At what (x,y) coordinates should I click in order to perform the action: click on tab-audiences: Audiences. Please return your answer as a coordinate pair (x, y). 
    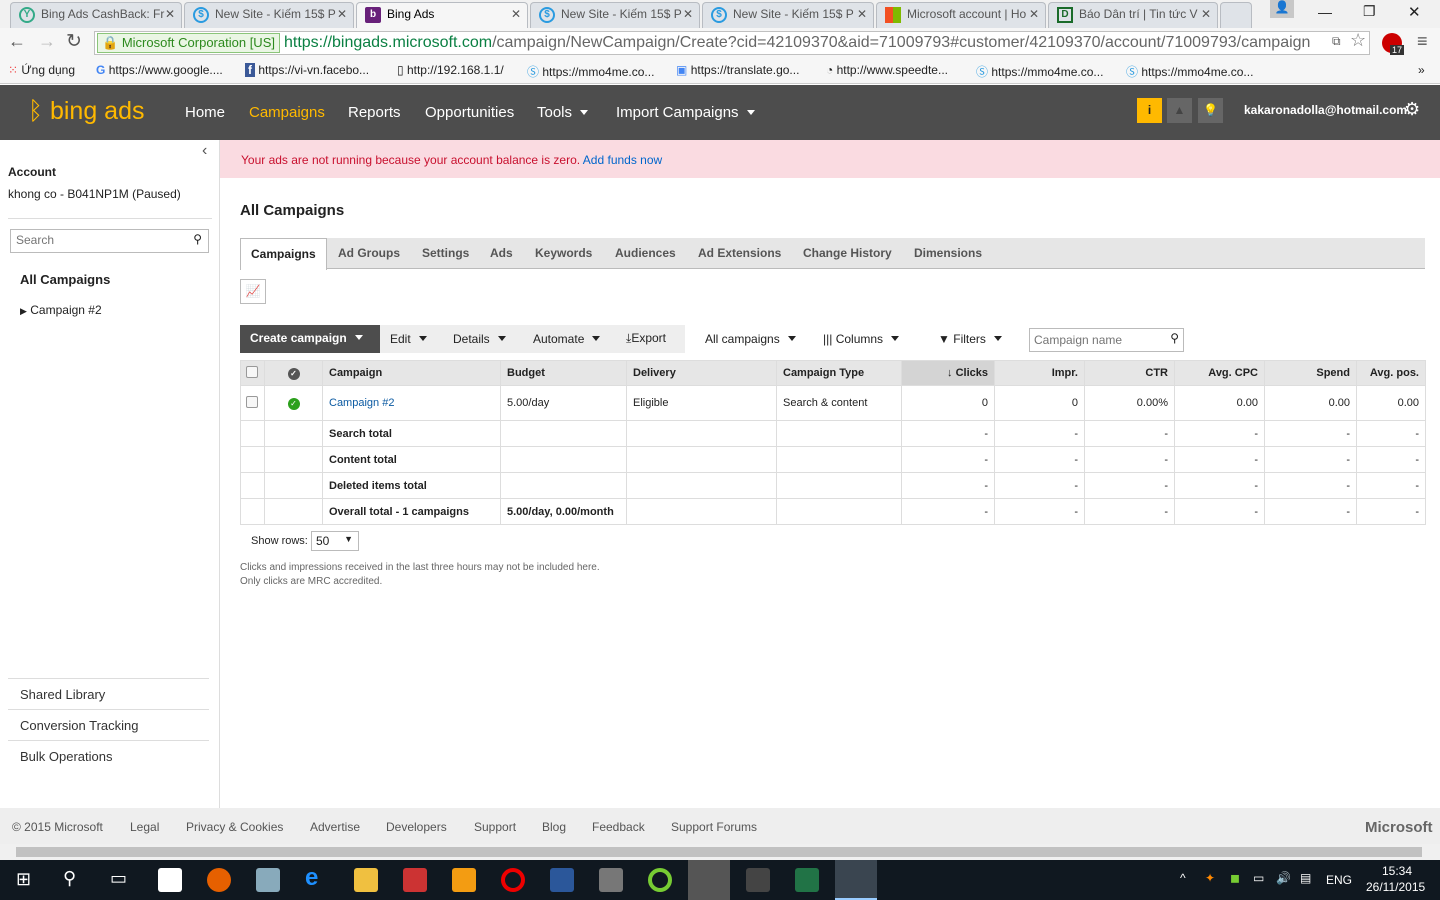
    Looking at the image, I should click on (645, 253).